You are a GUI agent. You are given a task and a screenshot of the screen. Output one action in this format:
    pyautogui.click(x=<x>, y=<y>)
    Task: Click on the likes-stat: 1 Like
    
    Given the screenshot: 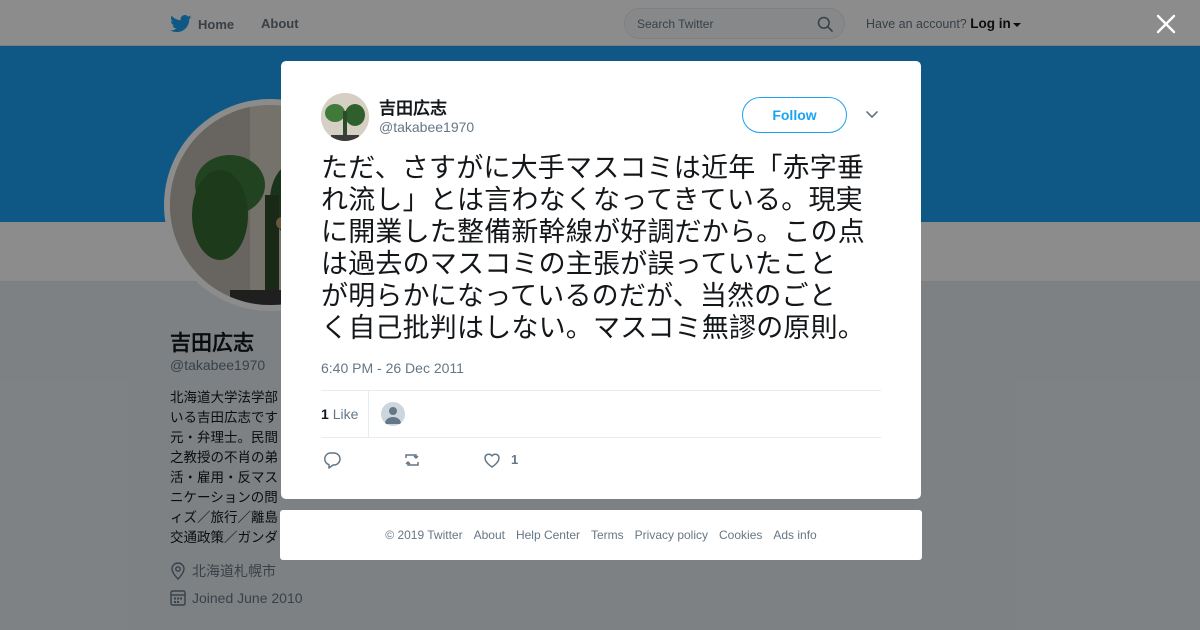 What is the action you would take?
    pyautogui.click(x=339, y=414)
    